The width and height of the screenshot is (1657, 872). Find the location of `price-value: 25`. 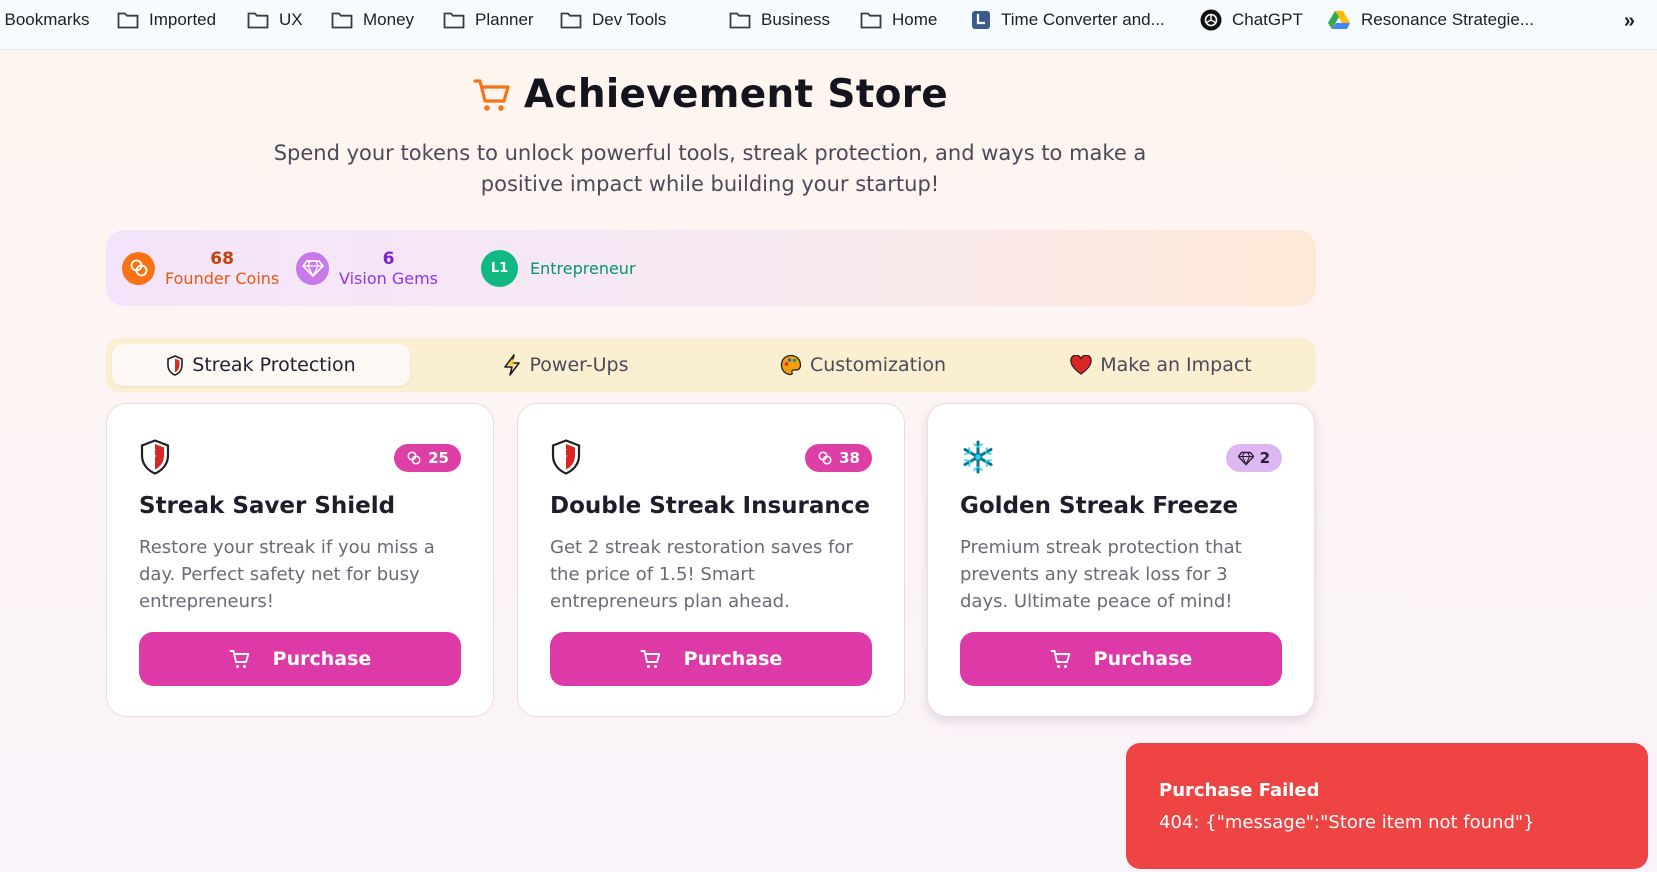

price-value: 25 is located at coordinates (438, 458).